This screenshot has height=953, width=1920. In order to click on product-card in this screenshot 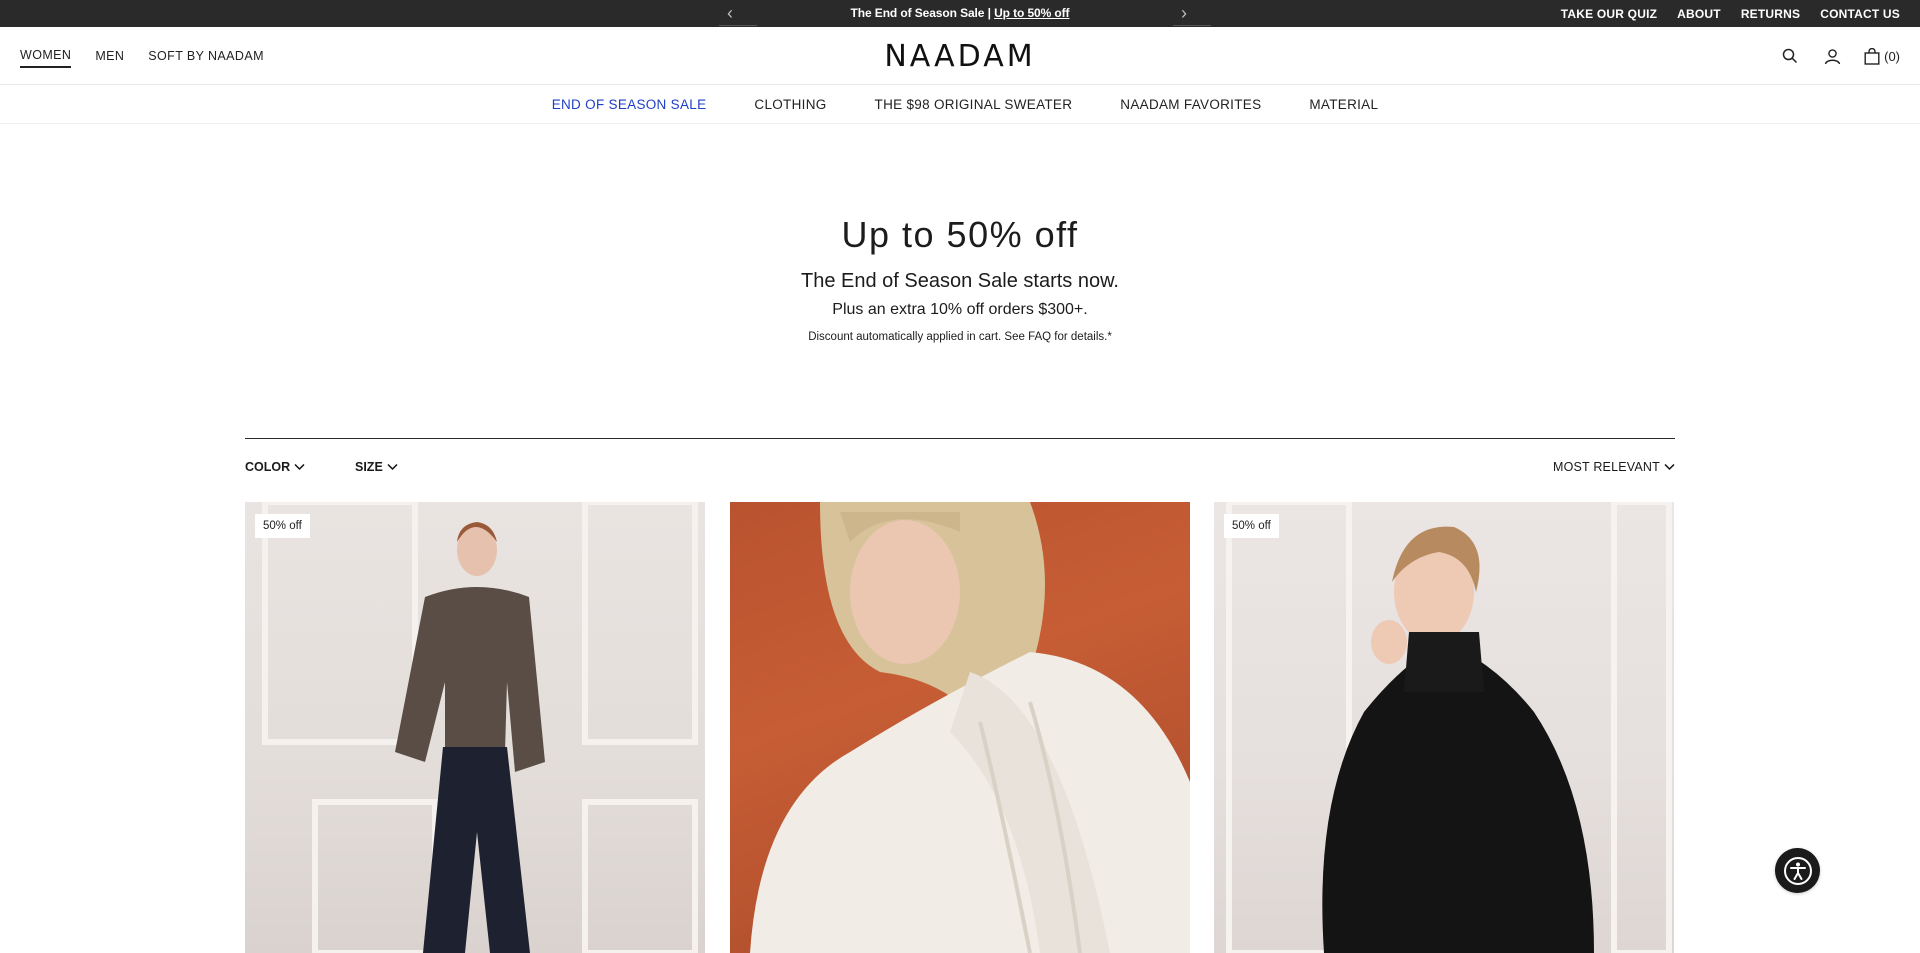, I will do `click(960, 727)`.